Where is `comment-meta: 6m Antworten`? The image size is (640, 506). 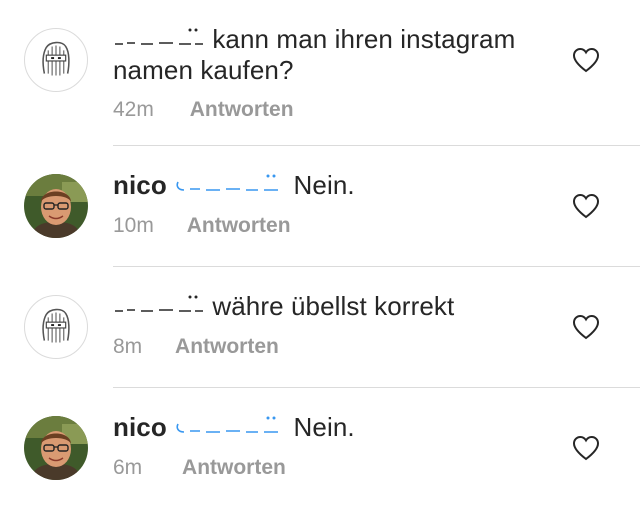 comment-meta: 6m Antworten is located at coordinates (199, 468).